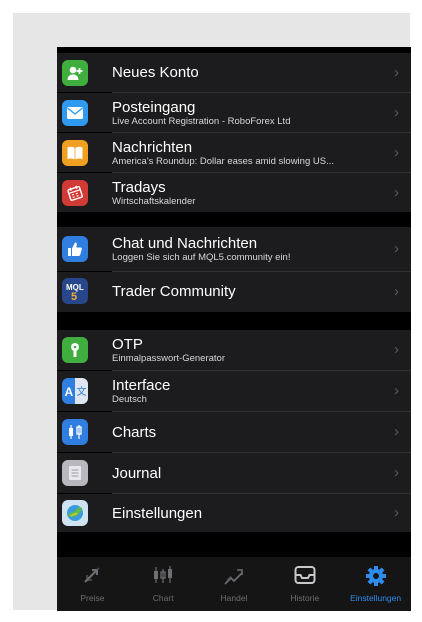 The height and width of the screenshot is (622, 422). What do you see at coordinates (376, 577) in the screenshot?
I see `settings-gear-icon` at bounding box center [376, 577].